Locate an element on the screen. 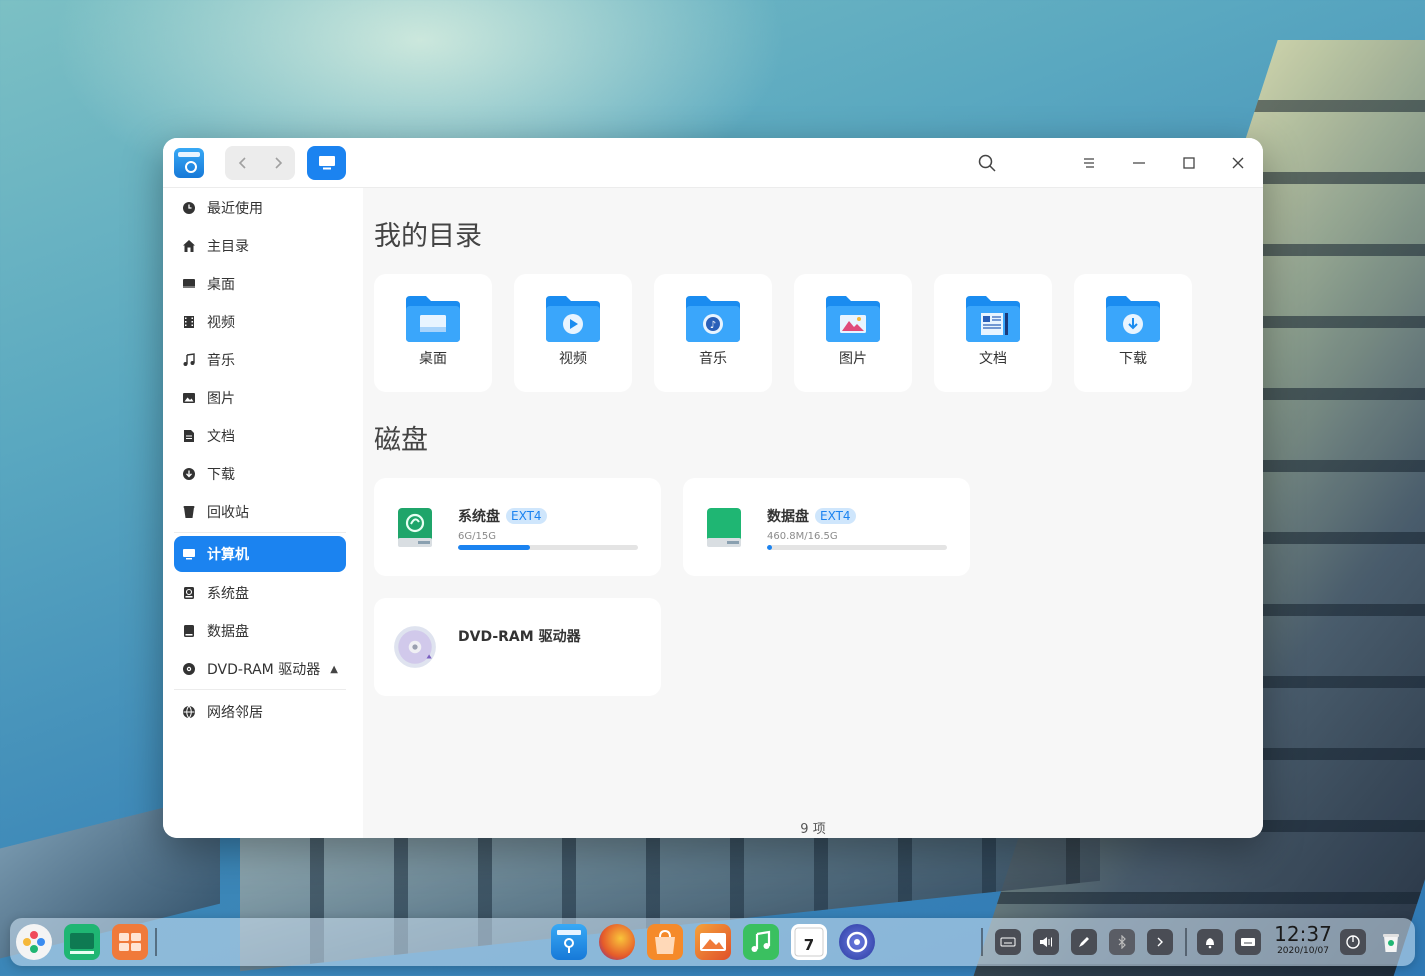 This screenshot has height=976, width=1425. sidebar-item-label: 文档 is located at coordinates (221, 437).